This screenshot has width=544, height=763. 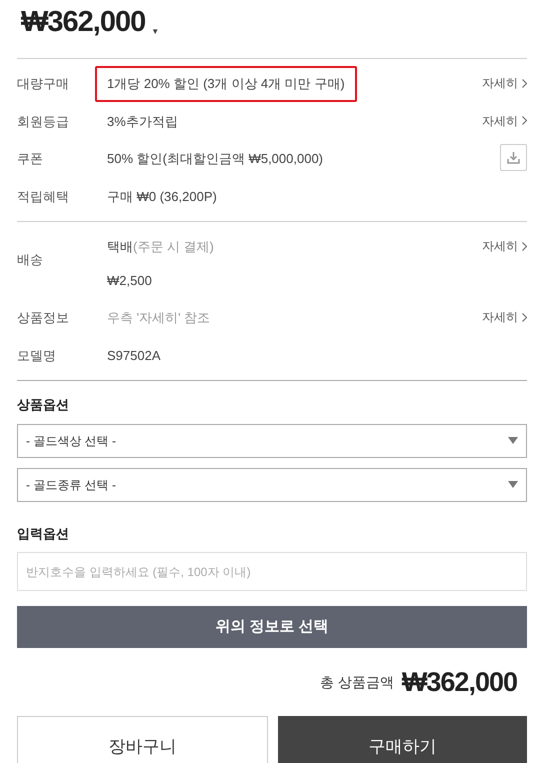 What do you see at coordinates (272, 627) in the screenshot?
I see `select-button: 위의 정보로 선택` at bounding box center [272, 627].